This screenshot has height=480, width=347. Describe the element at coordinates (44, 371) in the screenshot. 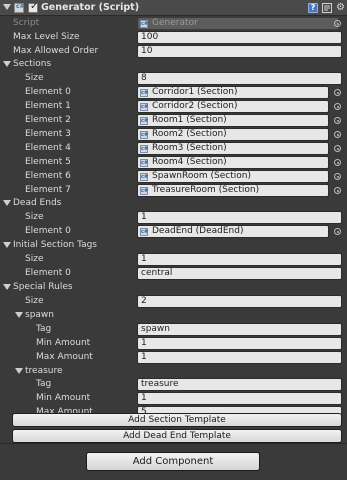

I see `rule-name: treasure` at that location.